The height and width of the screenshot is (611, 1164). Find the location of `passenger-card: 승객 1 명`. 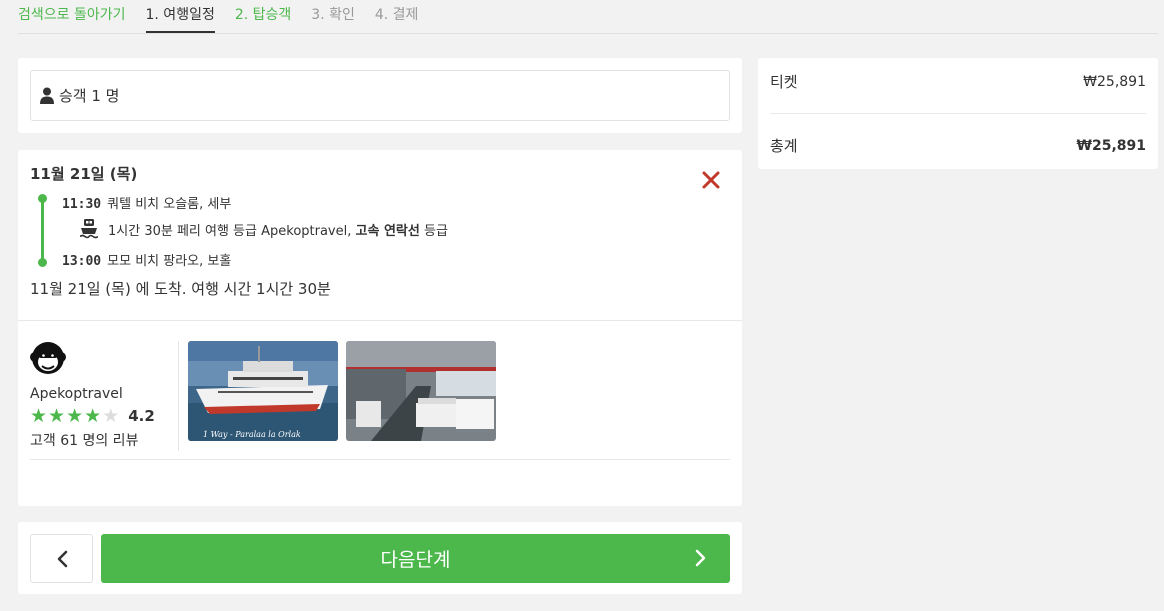

passenger-card: 승객 1 명 is located at coordinates (380, 95).